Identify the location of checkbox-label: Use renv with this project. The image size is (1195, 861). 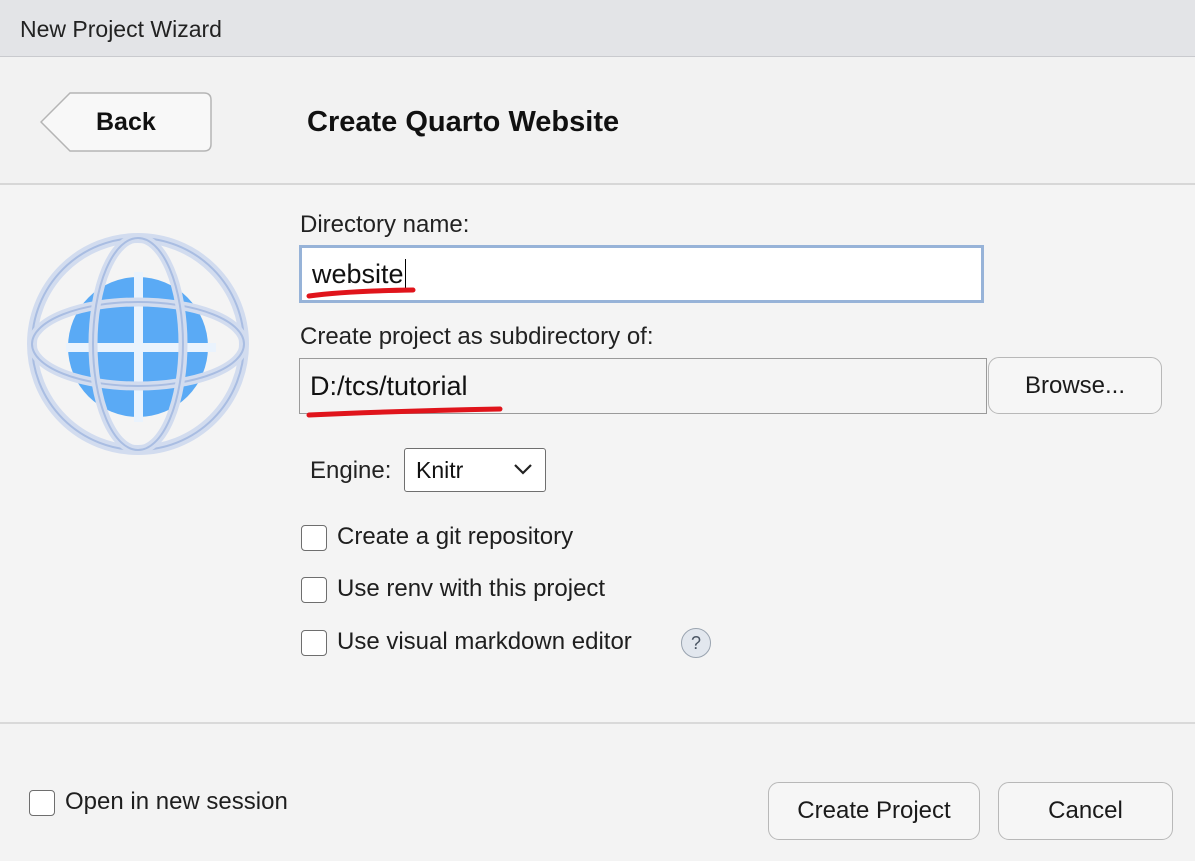
(471, 588).